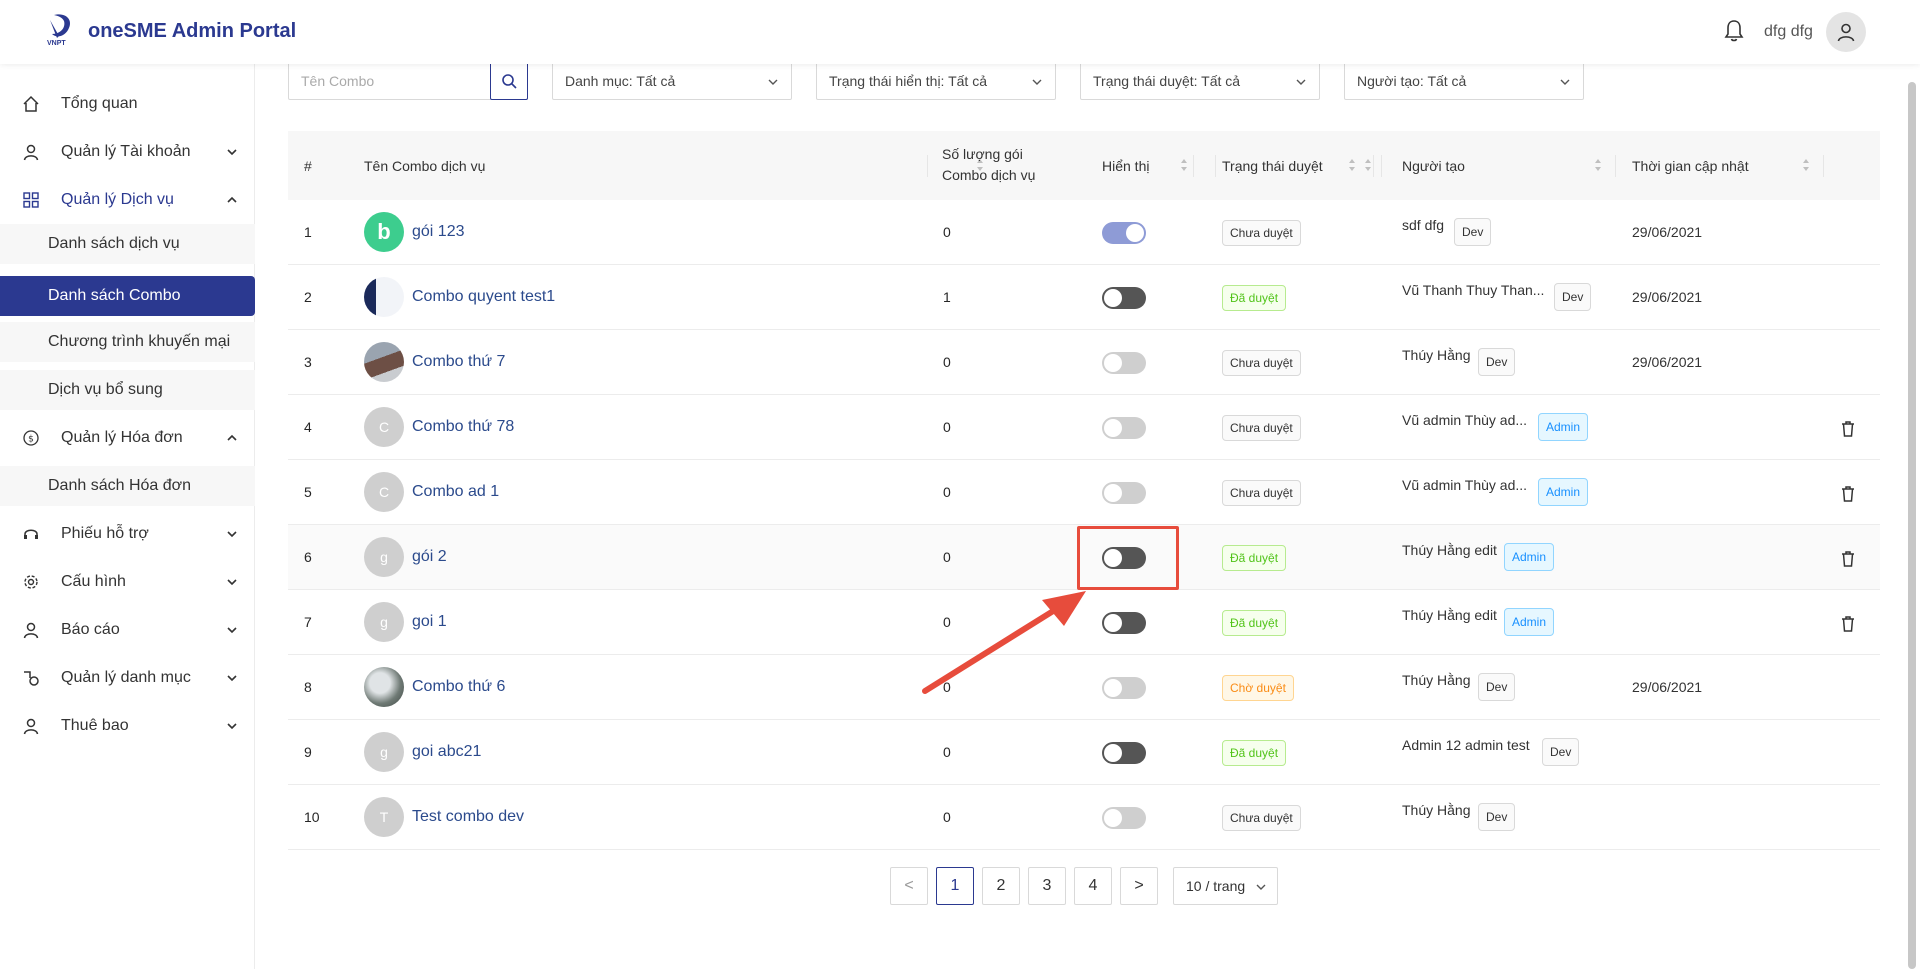 This screenshot has width=1920, height=969. Describe the element at coordinates (1509, 165) in the screenshot. I see `column-creator: Người tạo` at that location.